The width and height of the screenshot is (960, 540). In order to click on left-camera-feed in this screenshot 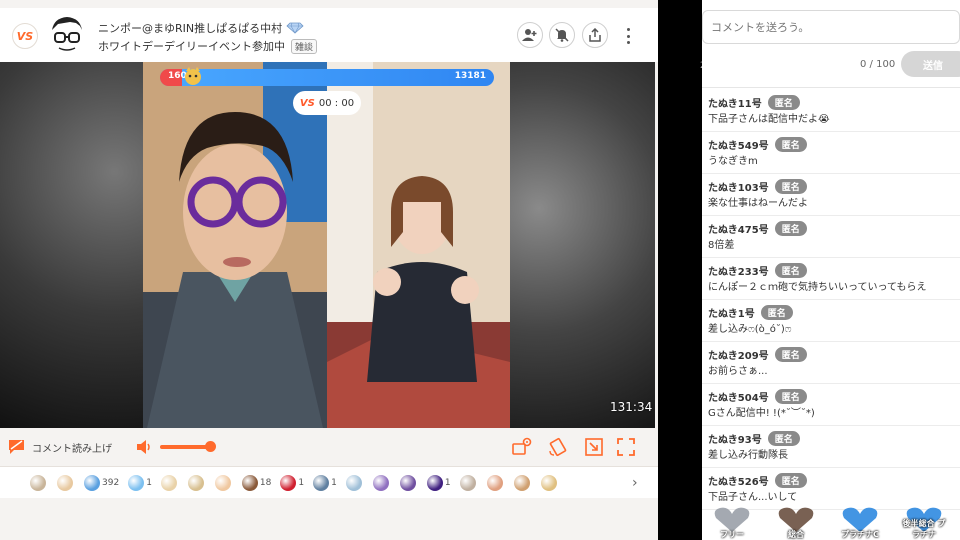, I will do `click(235, 245)`.